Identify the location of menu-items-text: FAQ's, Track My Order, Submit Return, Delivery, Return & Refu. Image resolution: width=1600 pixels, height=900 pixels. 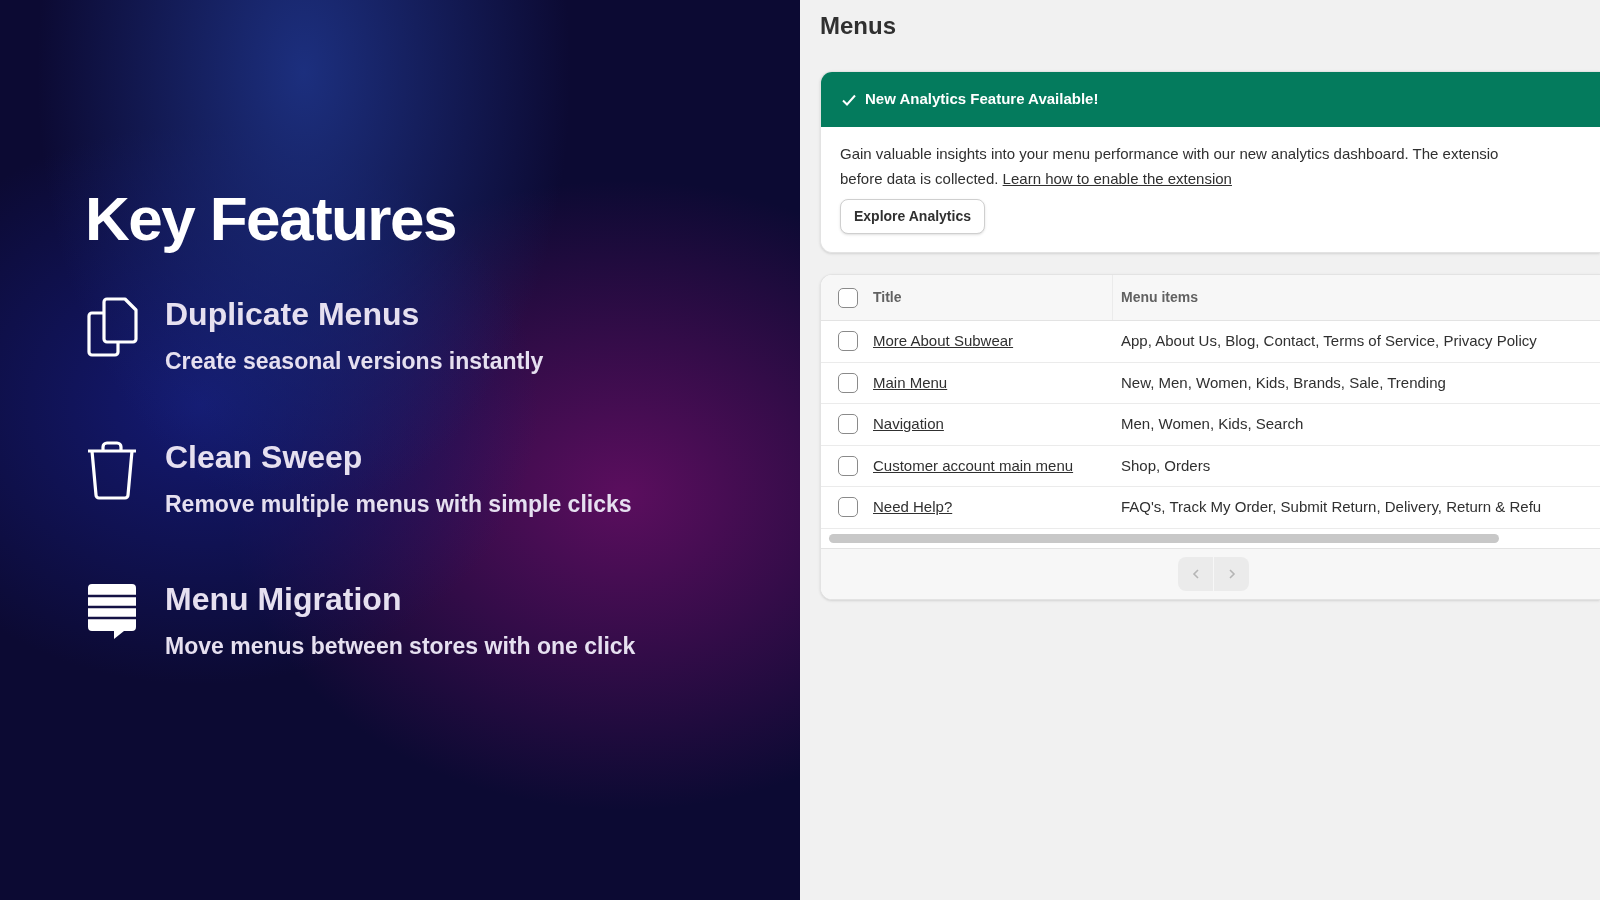
(1331, 506).